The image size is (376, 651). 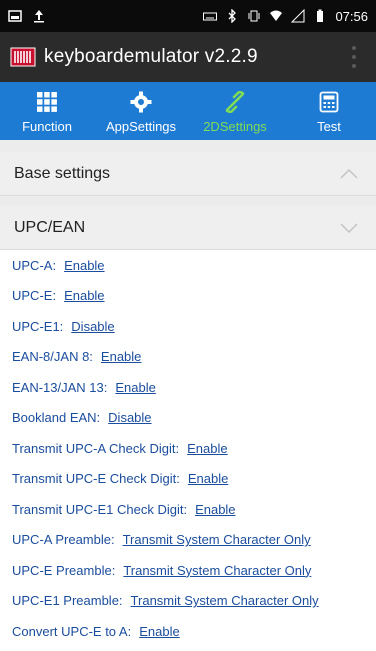 I want to click on setting-row: EAN-8/JAN 8: Enable, so click(x=188, y=357).